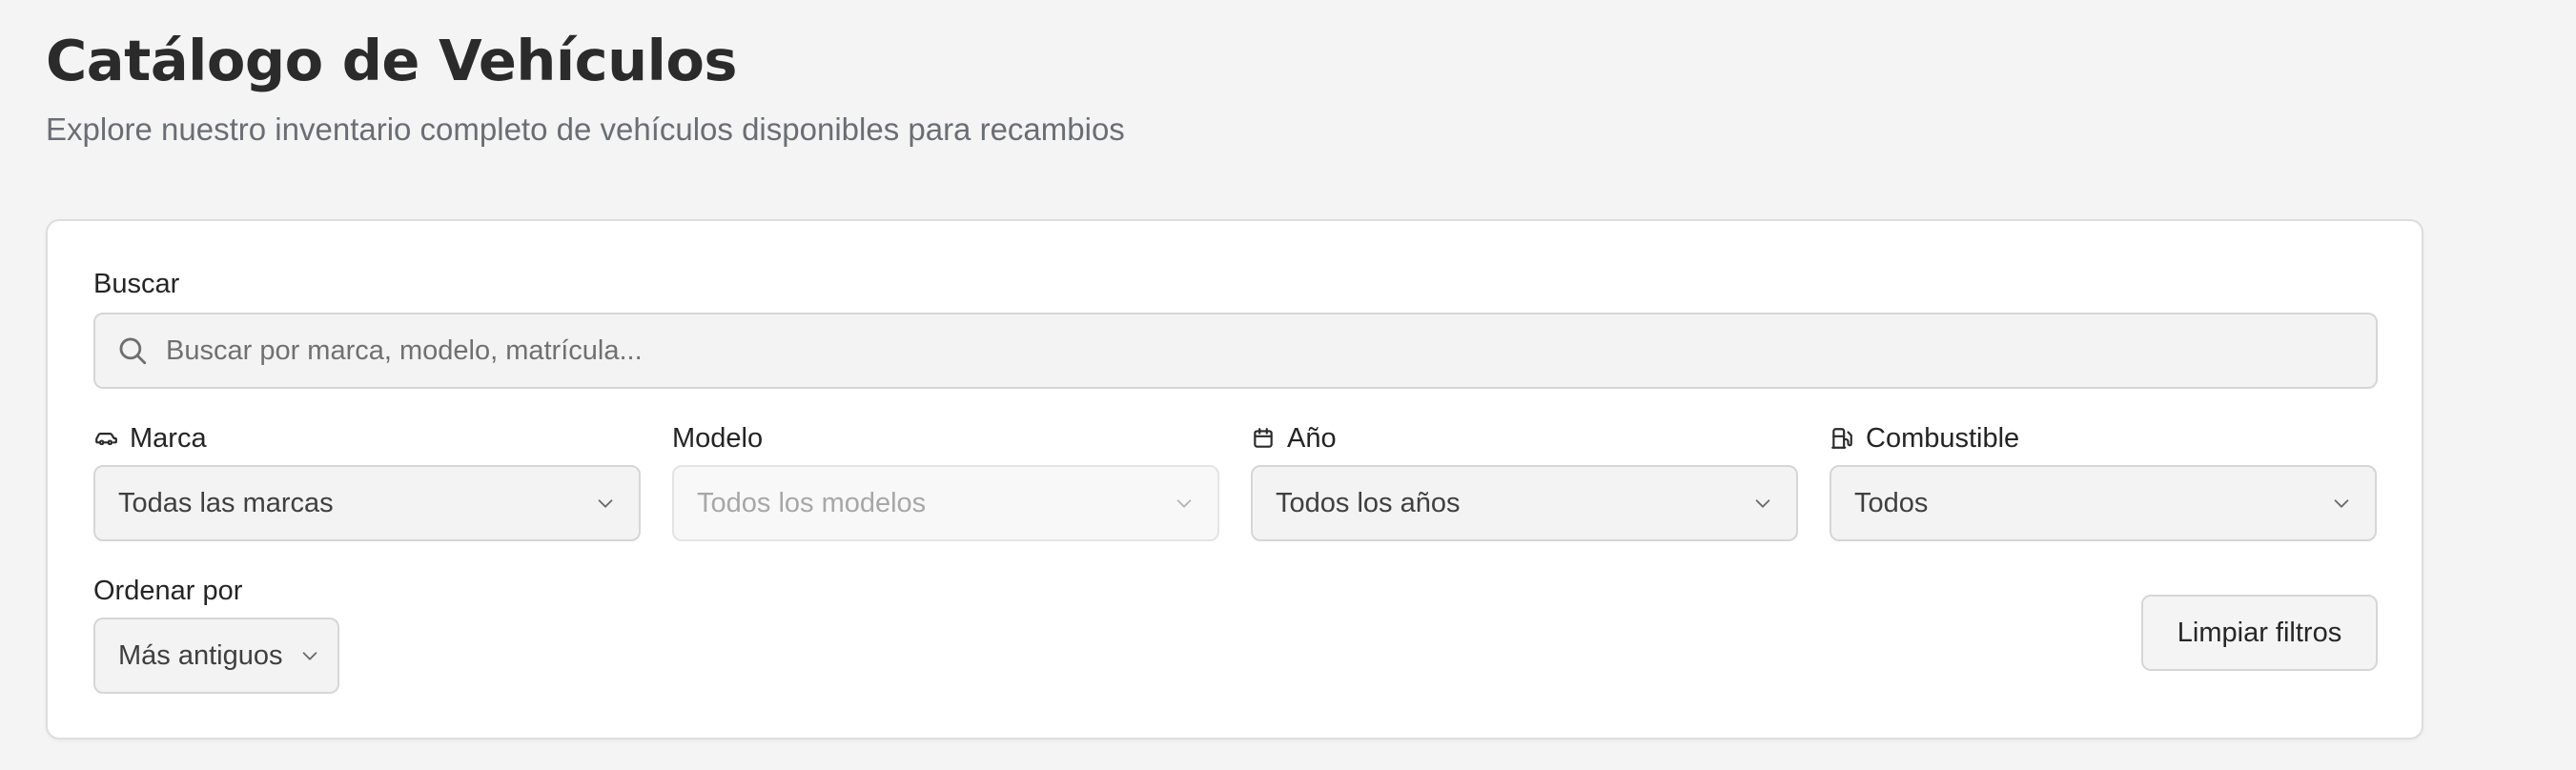  What do you see at coordinates (168, 438) in the screenshot?
I see `brand-label-text: Marca` at bounding box center [168, 438].